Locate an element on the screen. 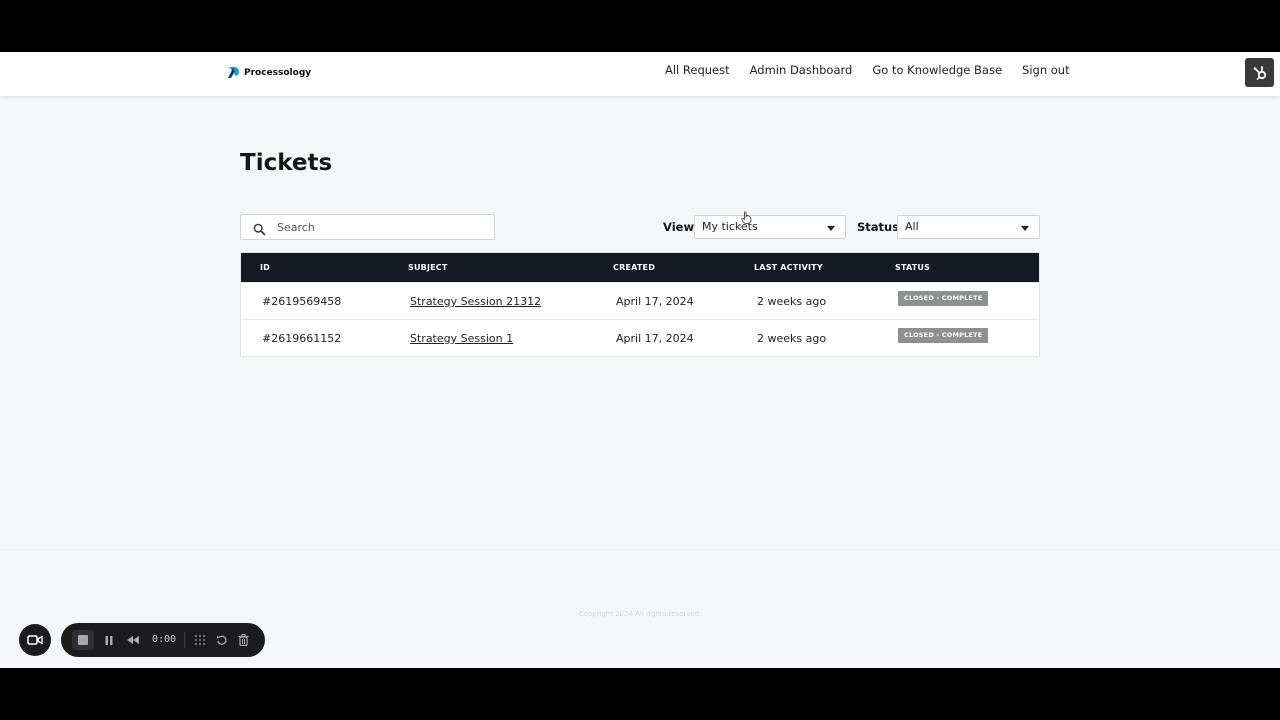  column-header-status: STATUS is located at coordinates (912, 267).